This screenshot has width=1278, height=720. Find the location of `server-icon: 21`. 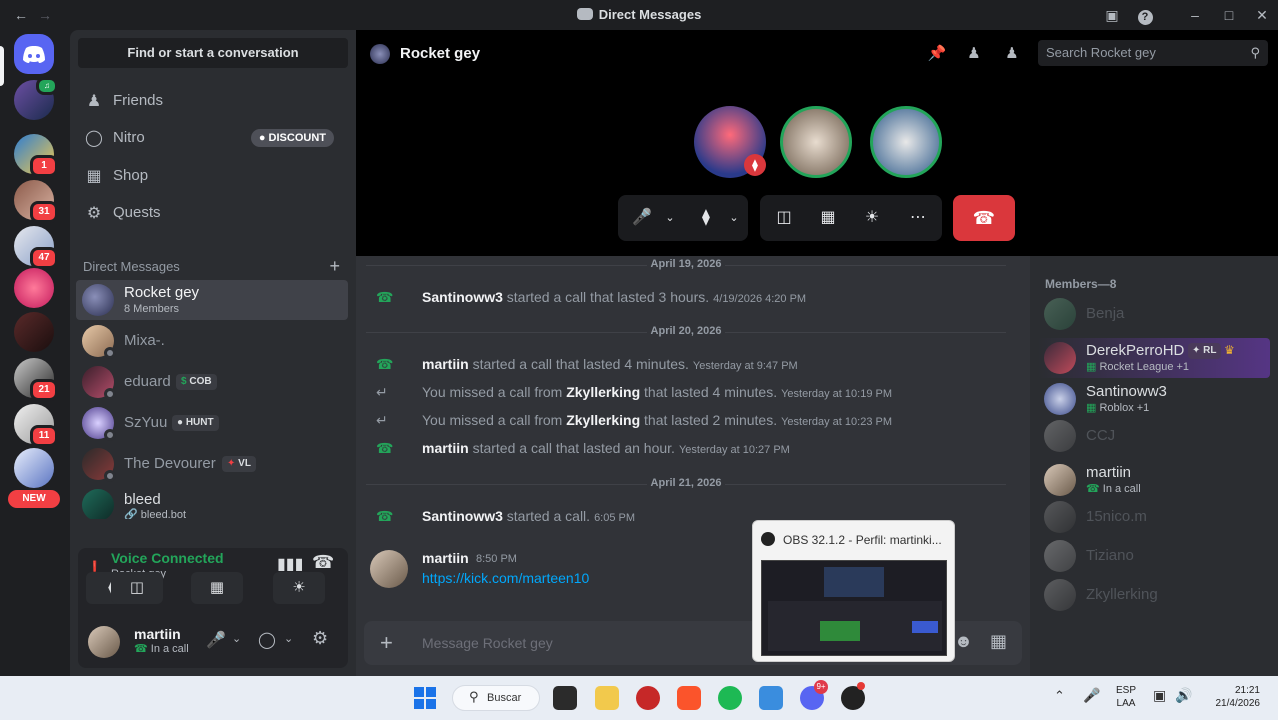

server-icon: 21 is located at coordinates (36, 379).